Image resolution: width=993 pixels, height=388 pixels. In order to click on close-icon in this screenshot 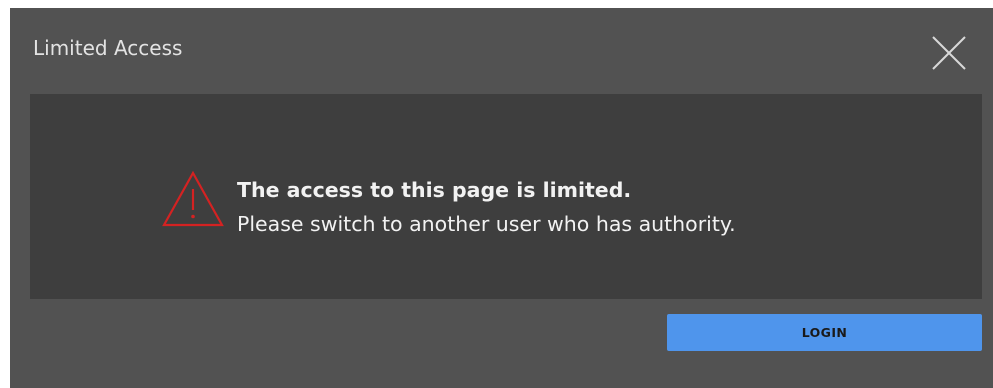, I will do `click(949, 53)`.